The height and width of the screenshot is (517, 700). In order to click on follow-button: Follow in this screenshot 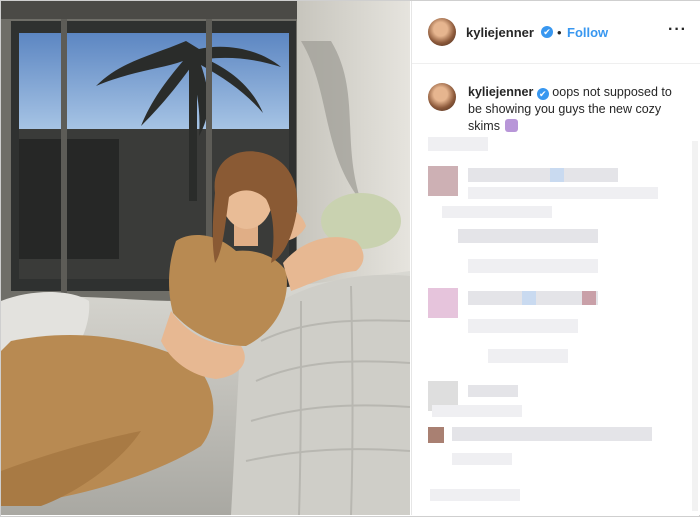, I will do `click(587, 32)`.